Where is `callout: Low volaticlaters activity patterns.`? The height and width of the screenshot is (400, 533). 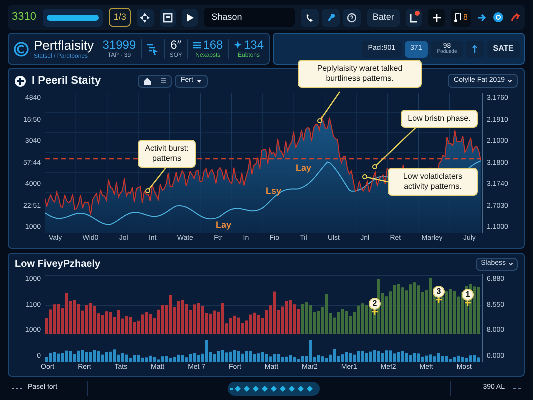
callout: Low volaticlaters activity patterns. is located at coordinates (433, 182).